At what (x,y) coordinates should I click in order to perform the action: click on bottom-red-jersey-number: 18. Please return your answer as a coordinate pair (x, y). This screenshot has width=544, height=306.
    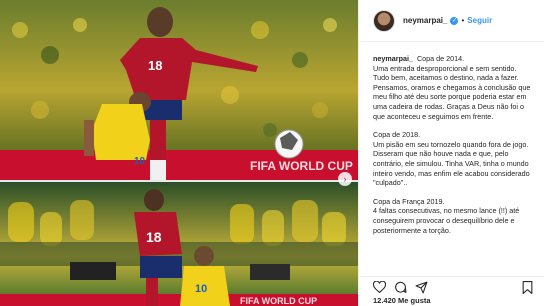
    Looking at the image, I should click on (154, 237).